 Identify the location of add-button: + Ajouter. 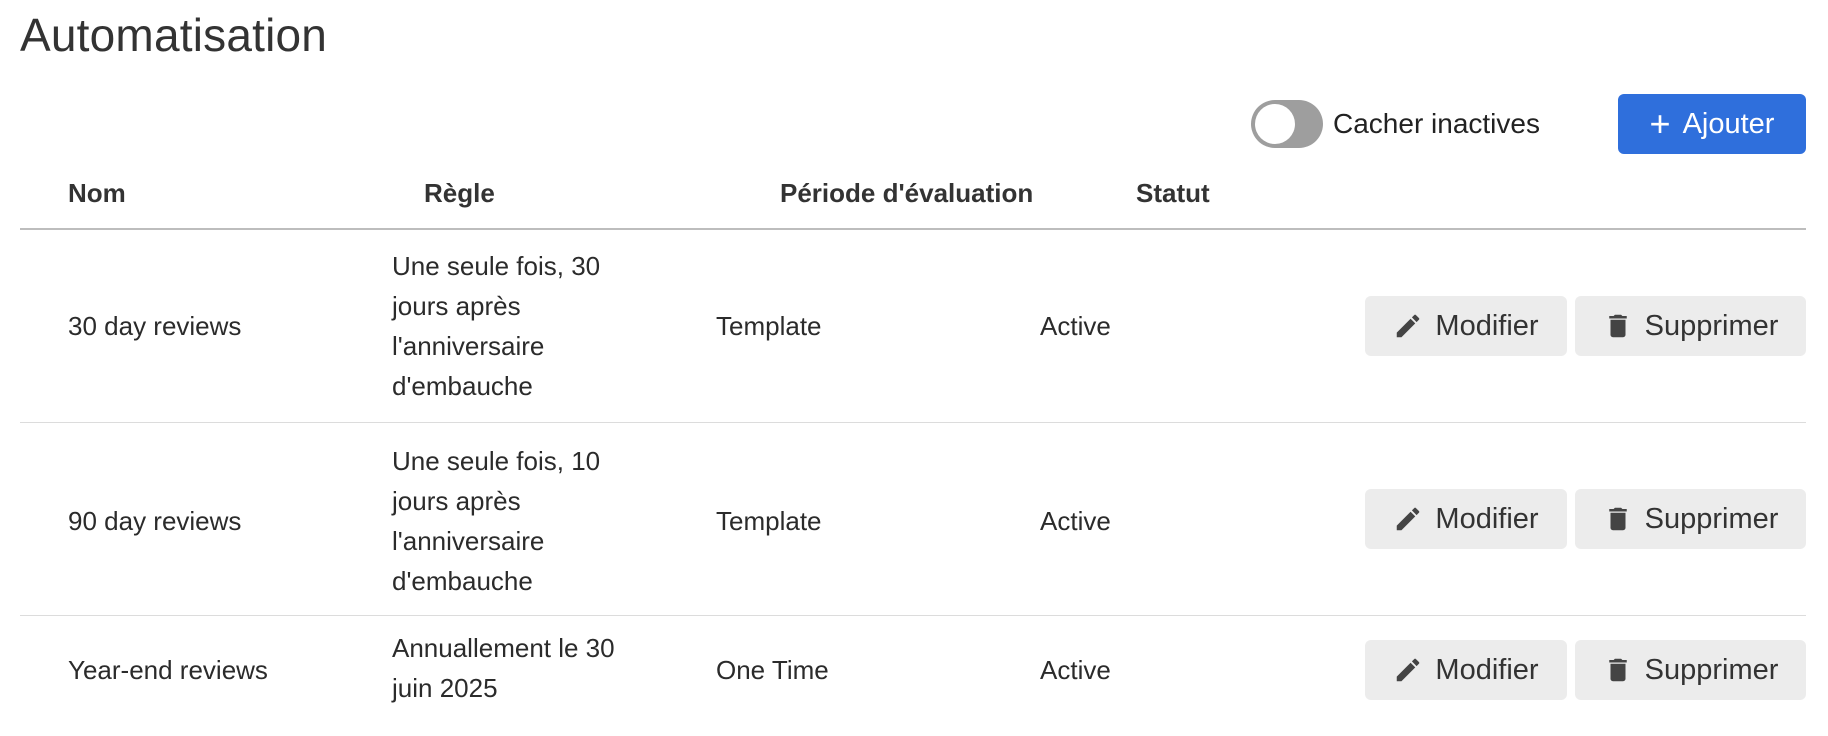
(1712, 124).